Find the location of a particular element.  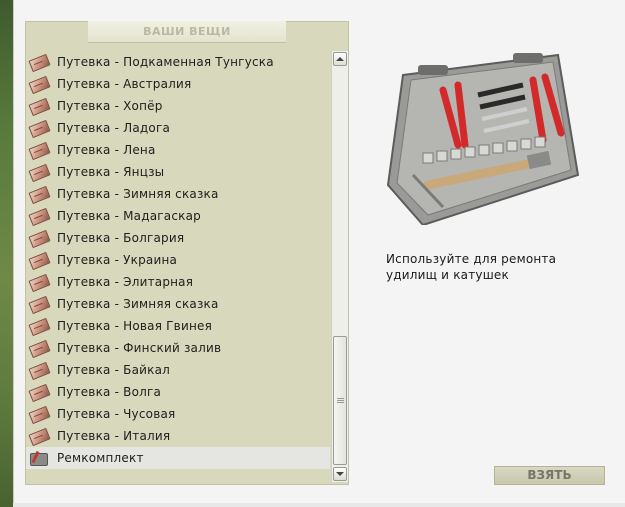

background-strip is located at coordinates (6, 253).